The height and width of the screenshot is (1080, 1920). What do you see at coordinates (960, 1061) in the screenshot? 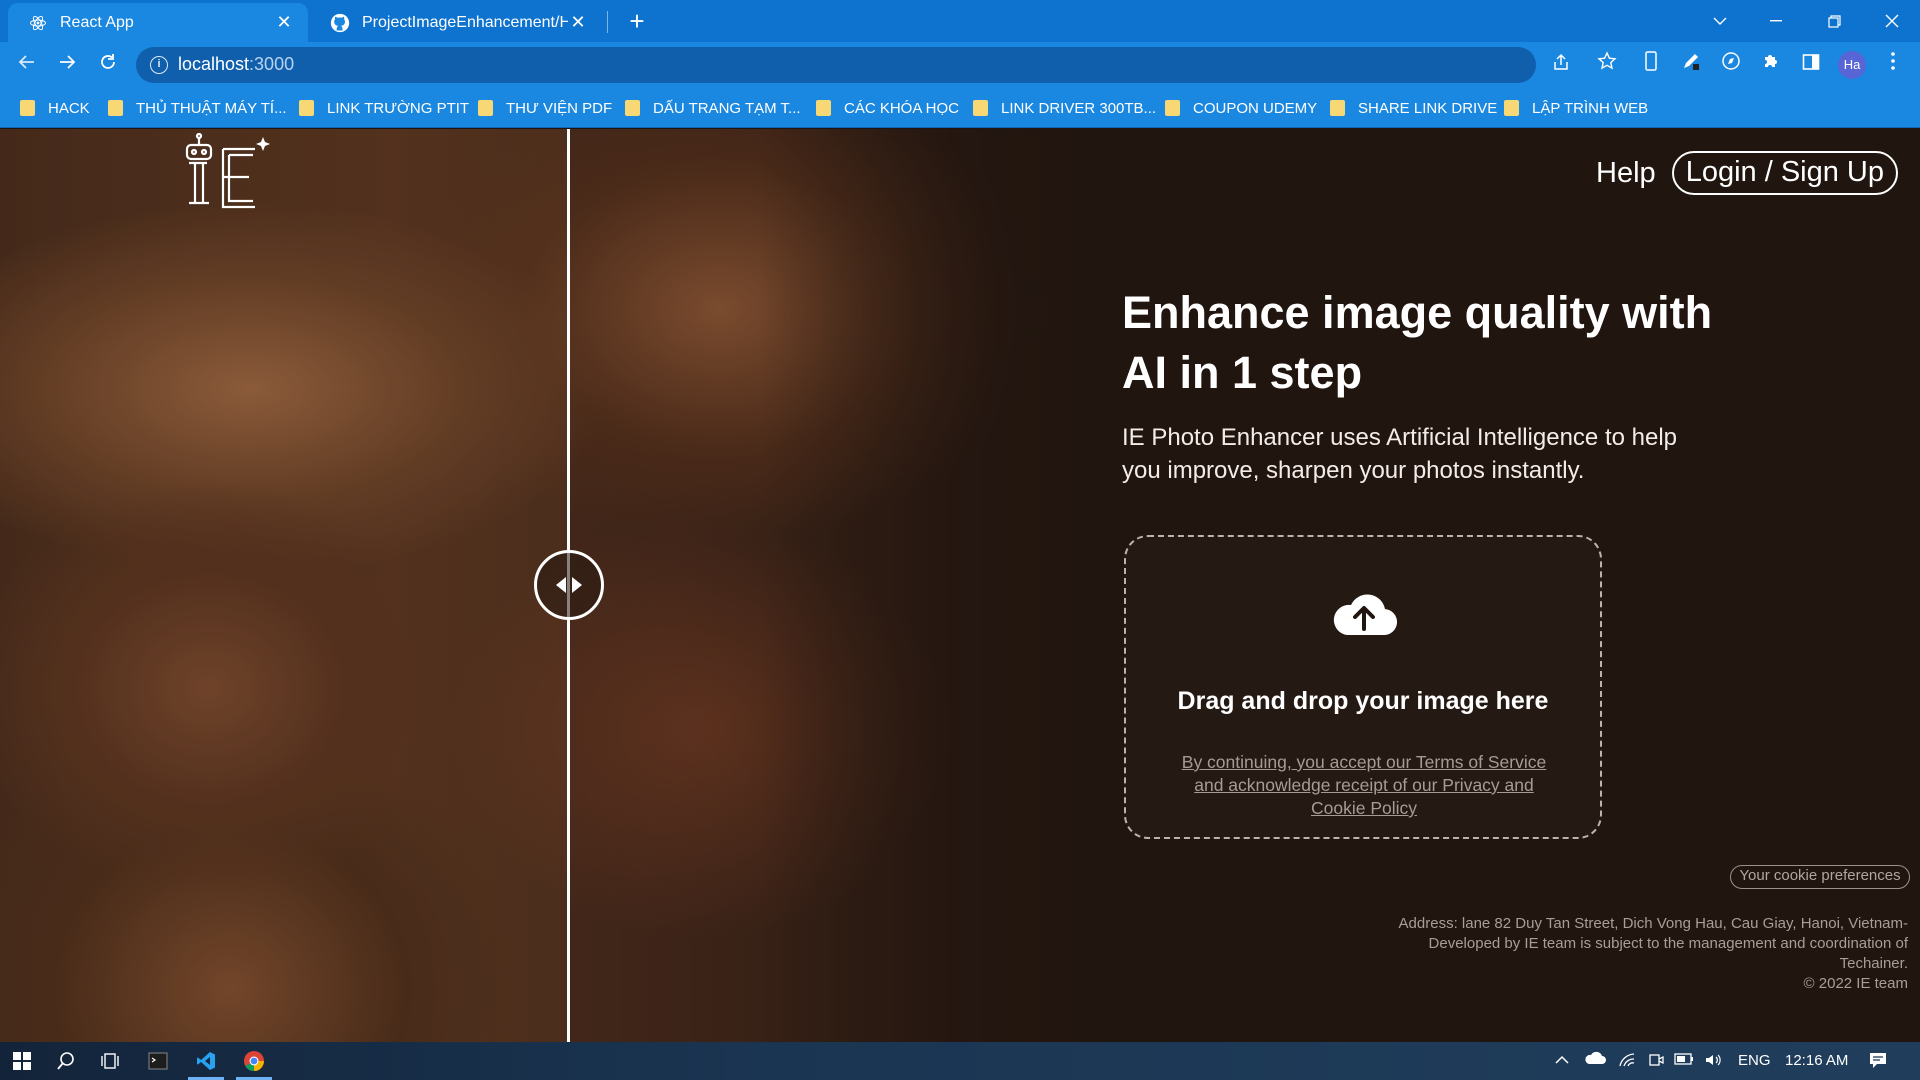
I see `windows-taskbar: ENG 12:16 AM` at bounding box center [960, 1061].